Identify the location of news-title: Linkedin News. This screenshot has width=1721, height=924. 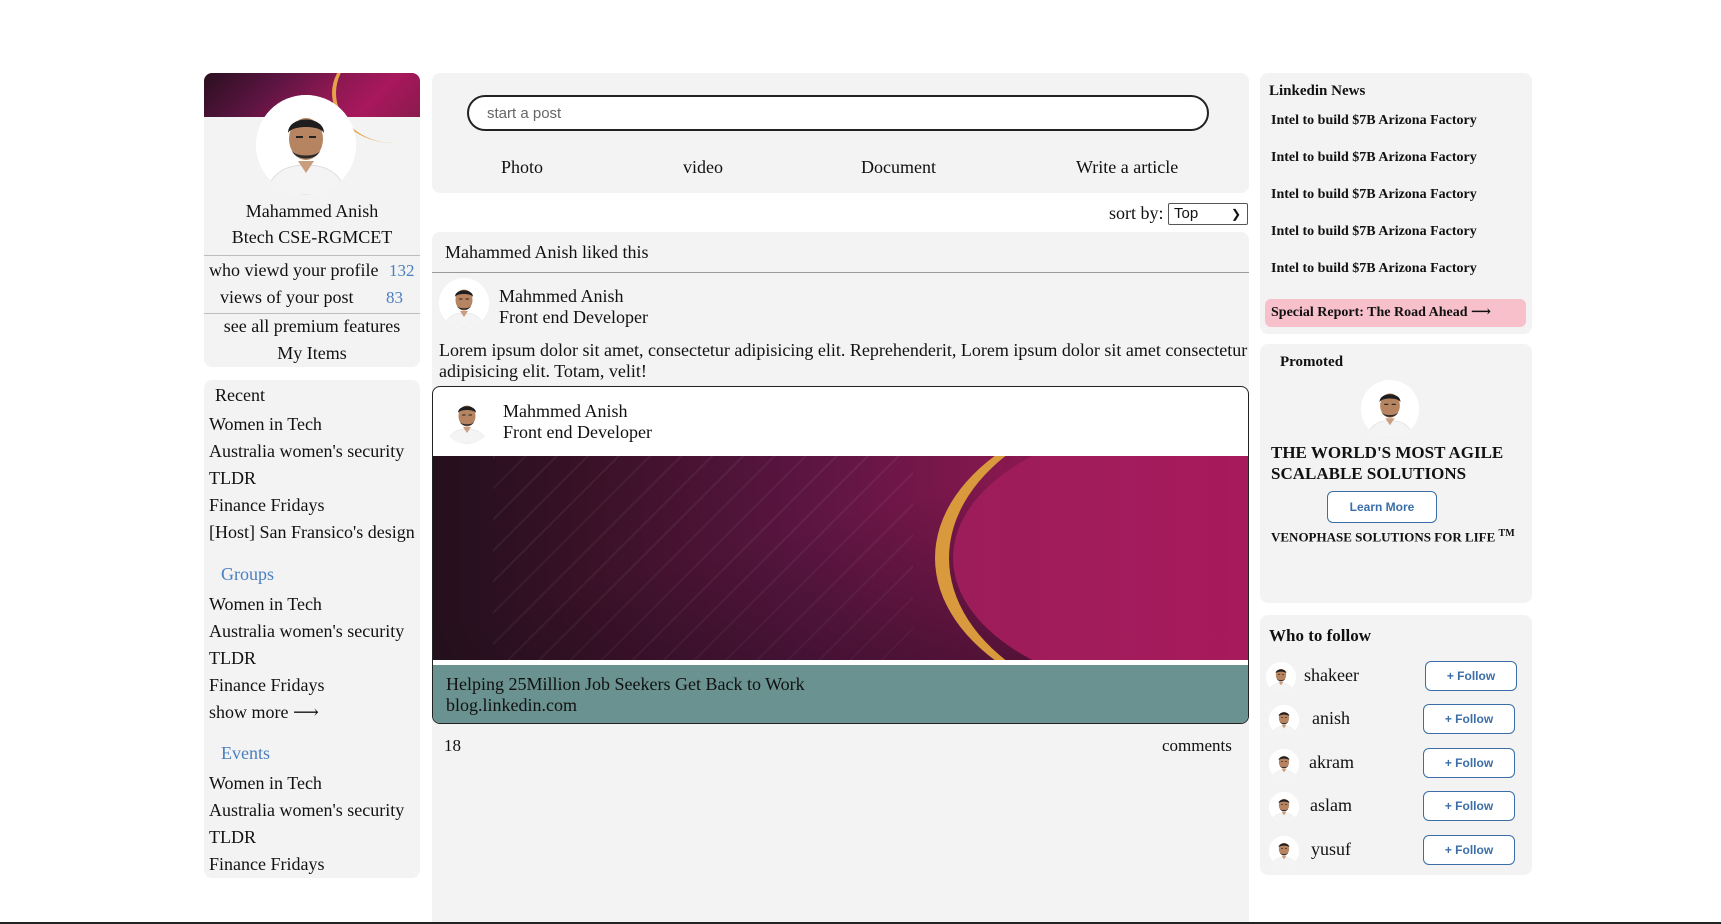
(1317, 91).